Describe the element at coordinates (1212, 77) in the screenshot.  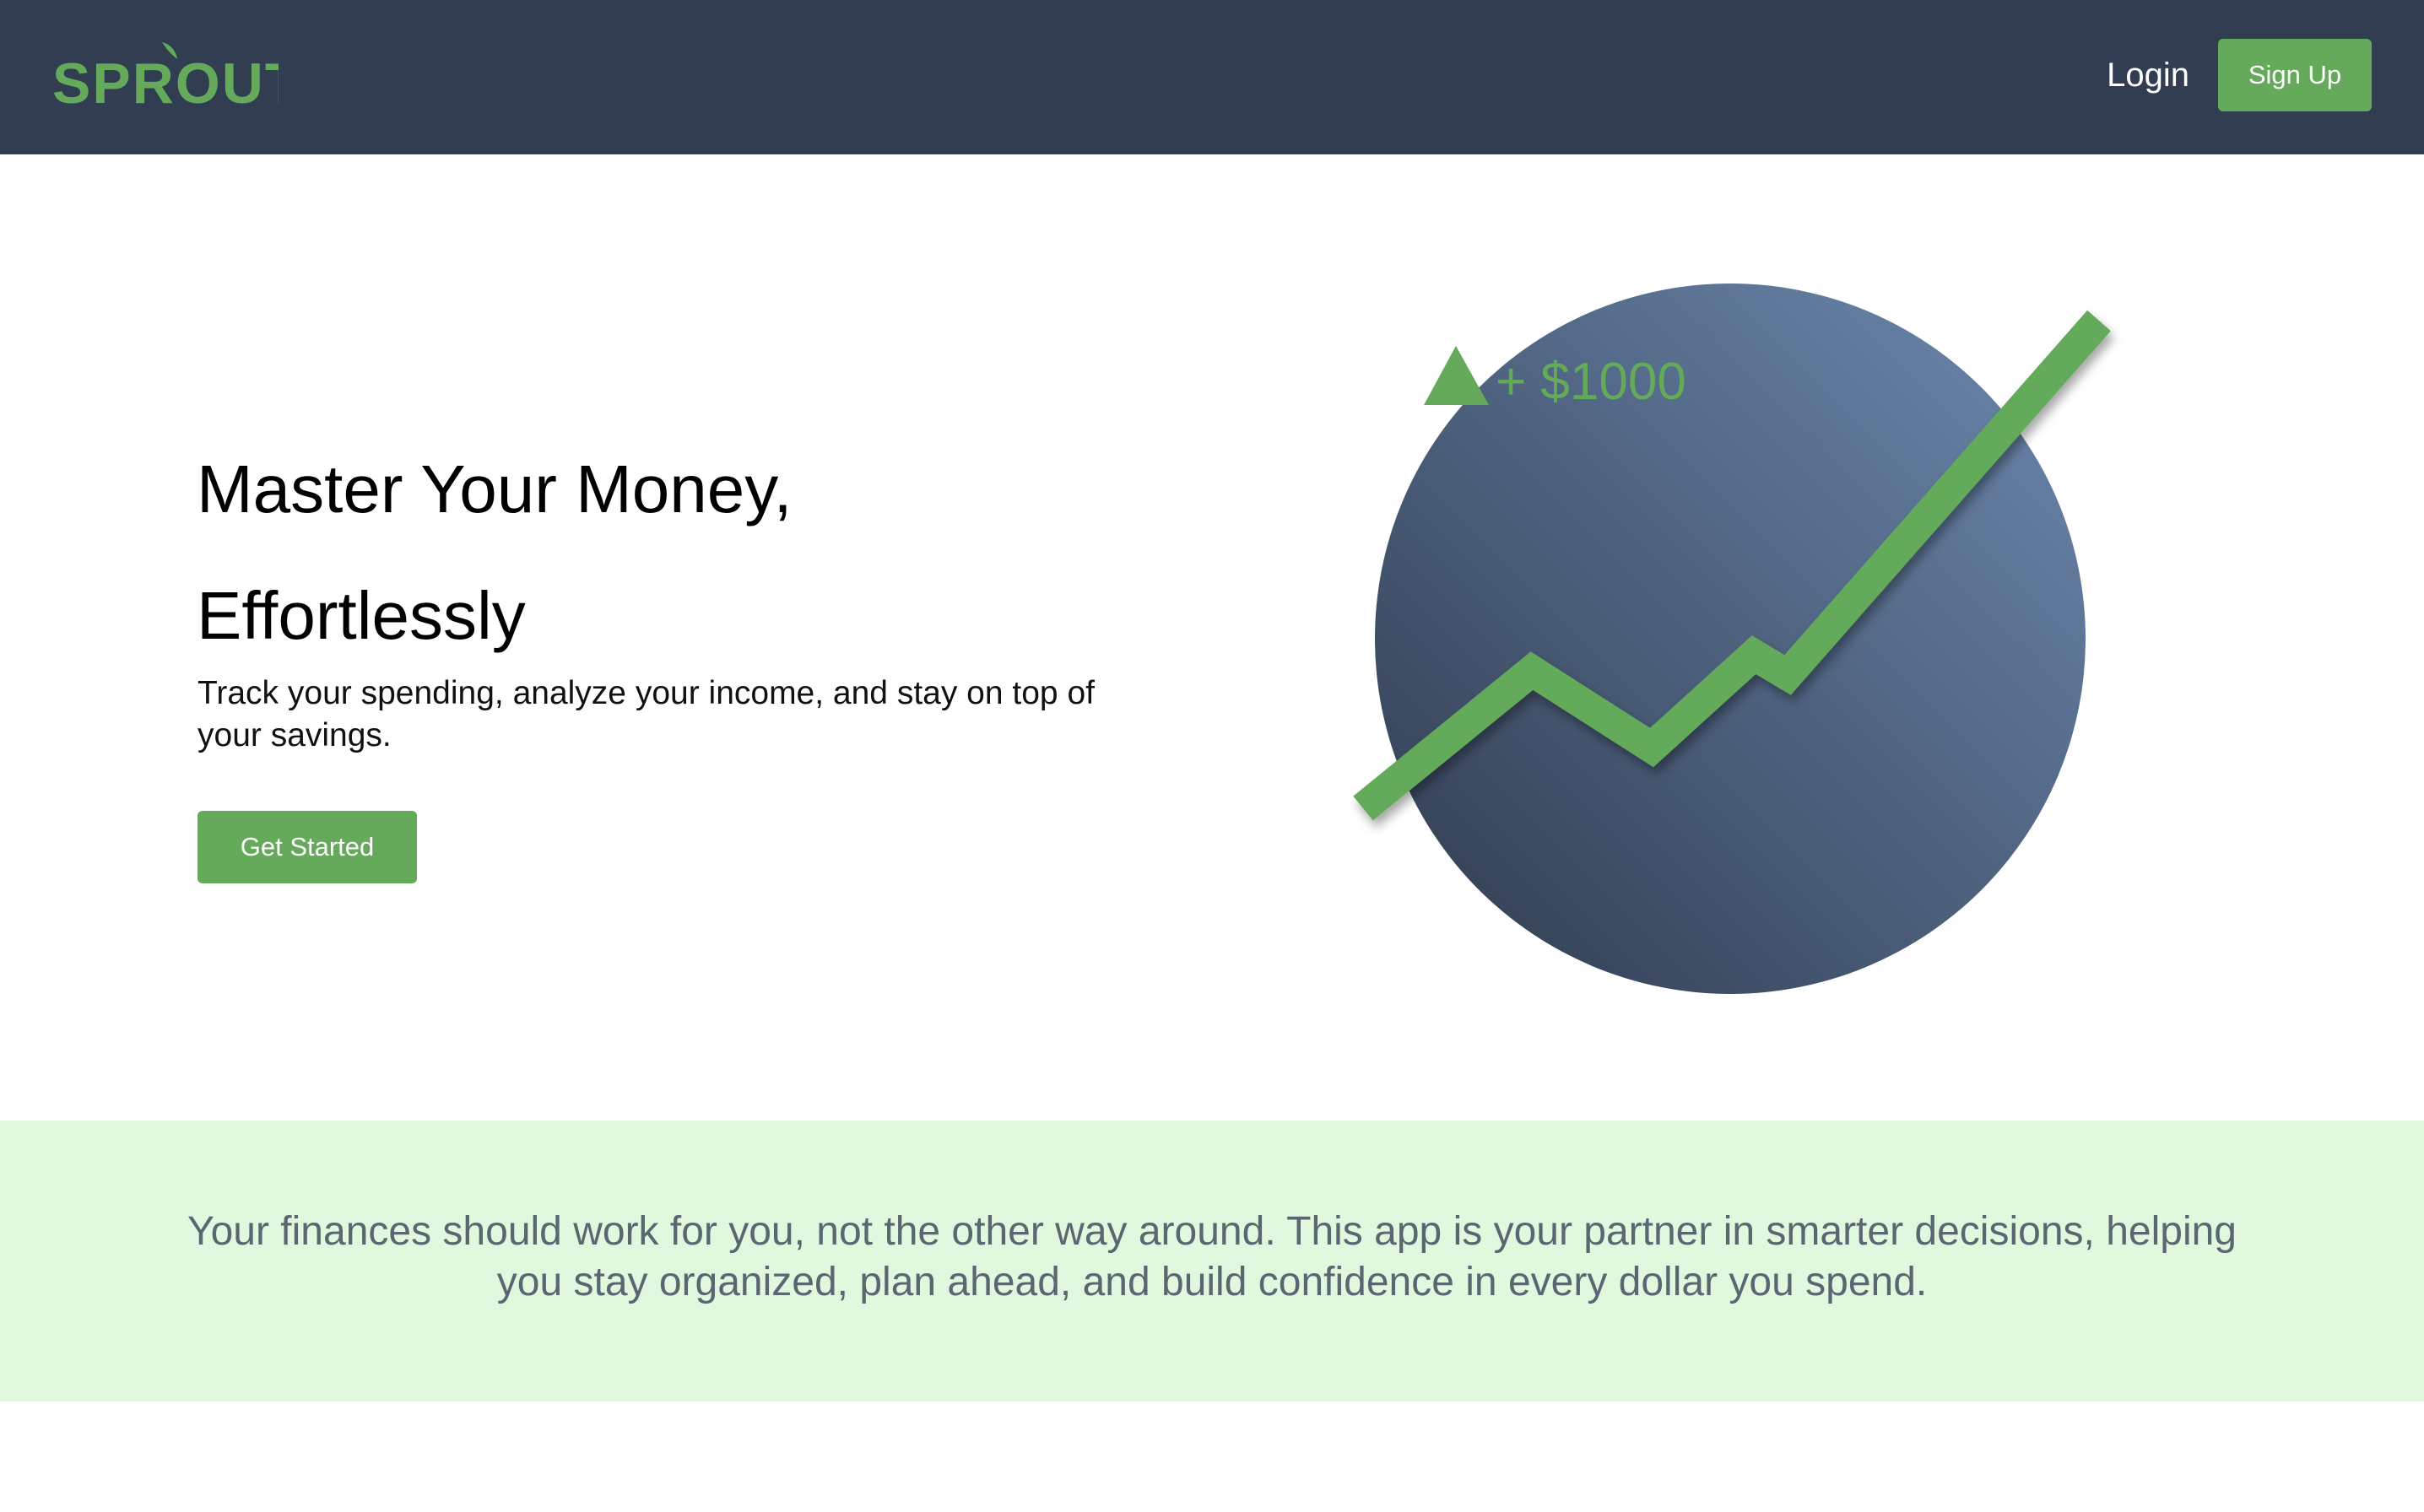
I see `top-navbar: SPROUT Login Sign Up` at that location.